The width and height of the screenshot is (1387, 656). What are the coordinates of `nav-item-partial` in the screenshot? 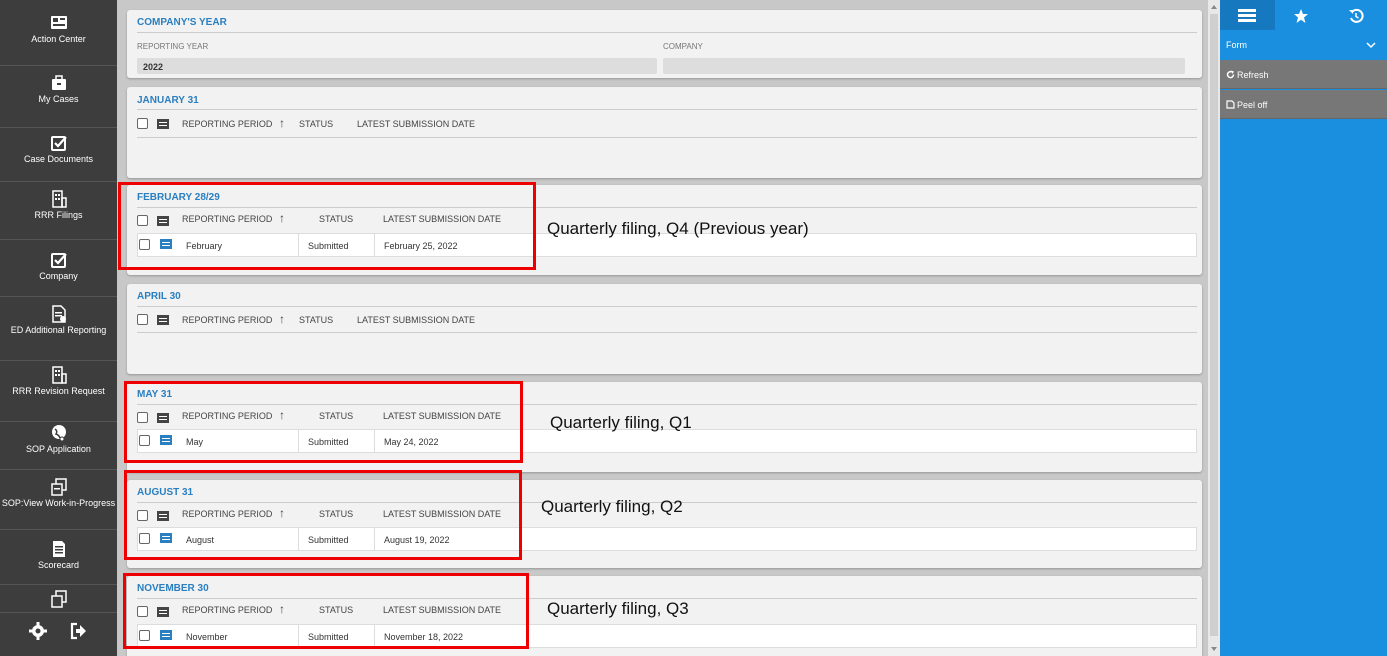 It's located at (58, 601).